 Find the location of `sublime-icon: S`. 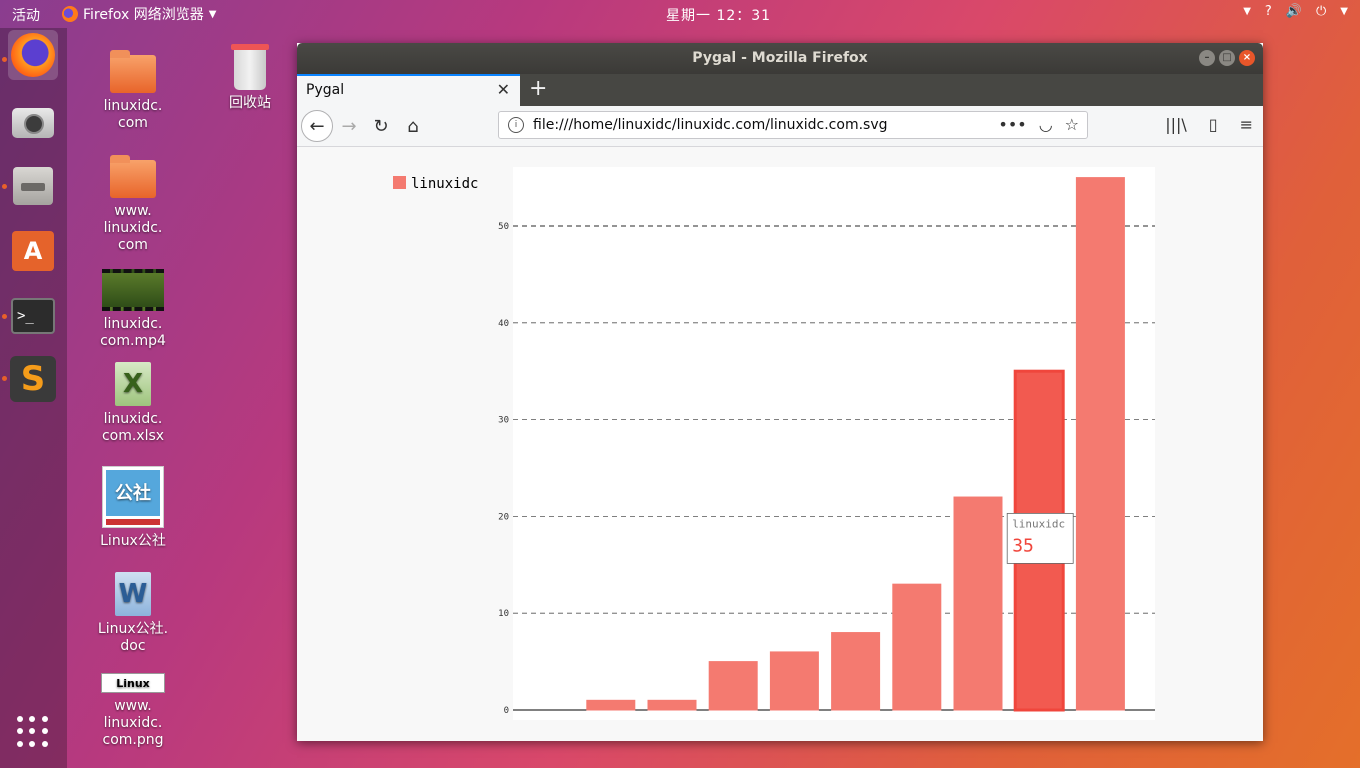

sublime-icon: S is located at coordinates (33, 379).